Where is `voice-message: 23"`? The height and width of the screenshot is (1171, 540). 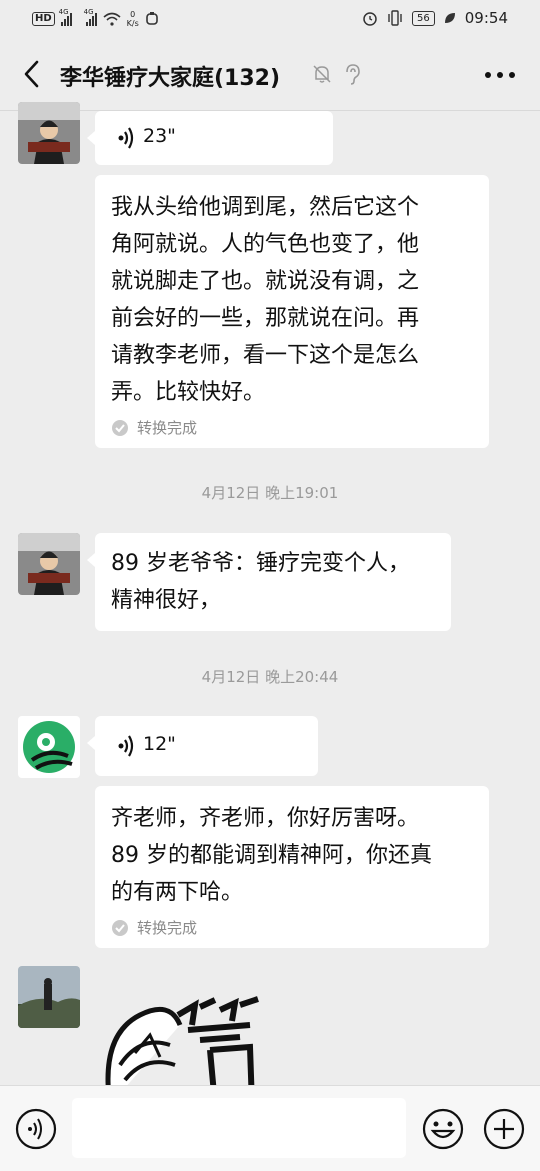
voice-message: 23" is located at coordinates (210, 138).